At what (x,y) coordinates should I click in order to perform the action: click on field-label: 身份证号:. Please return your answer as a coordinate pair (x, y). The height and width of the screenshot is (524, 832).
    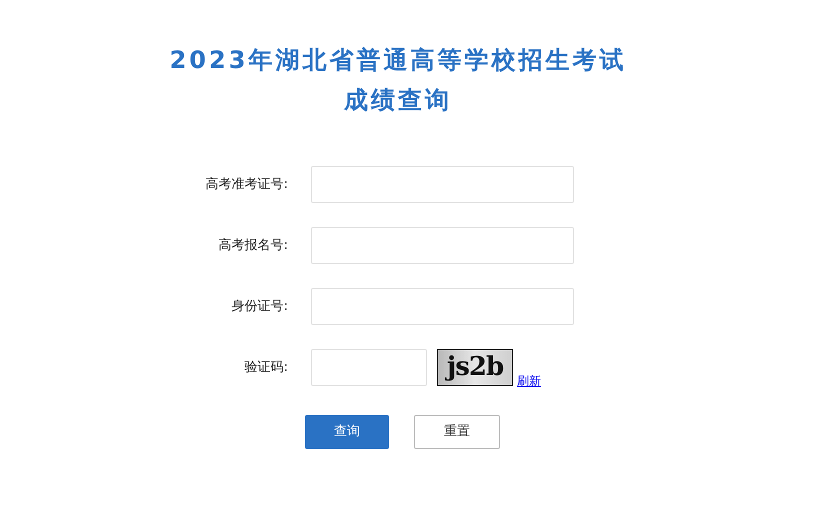
    Looking at the image, I should click on (259, 307).